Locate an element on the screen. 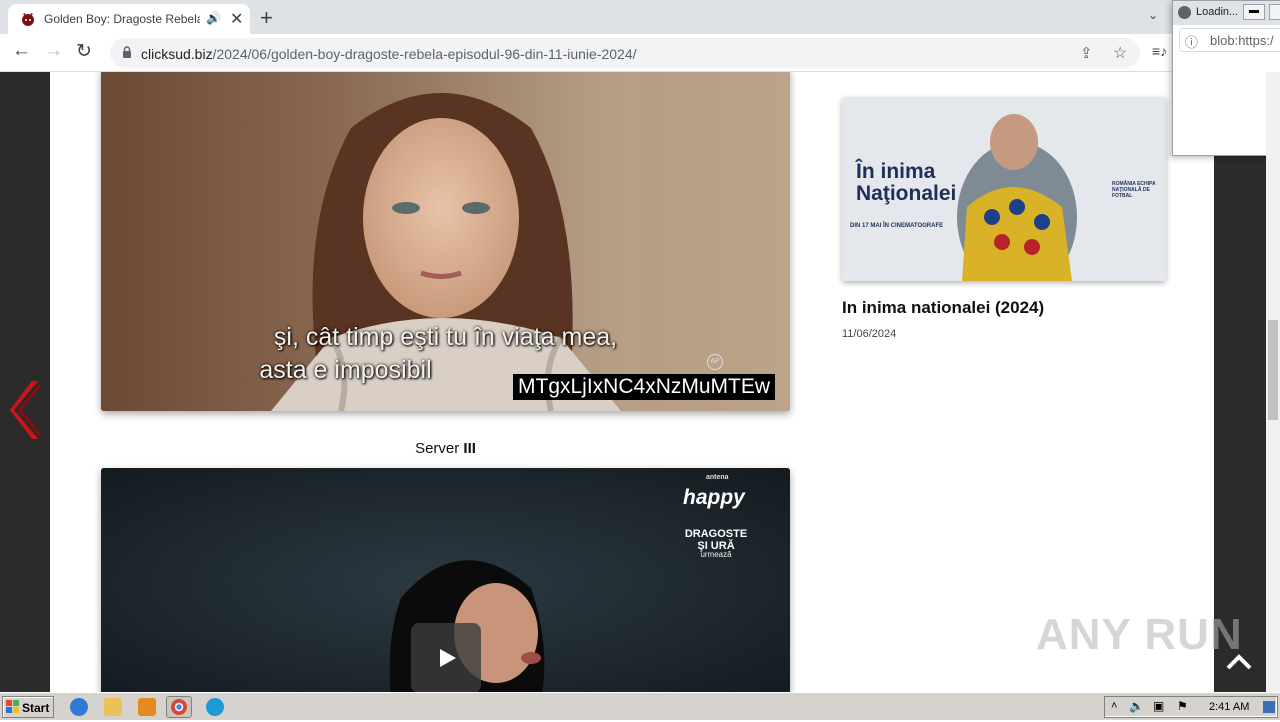 The width and height of the screenshot is (1280, 722). popup-window: Loadin... ▬ ⓘ blob:https:/ is located at coordinates (1226, 78).